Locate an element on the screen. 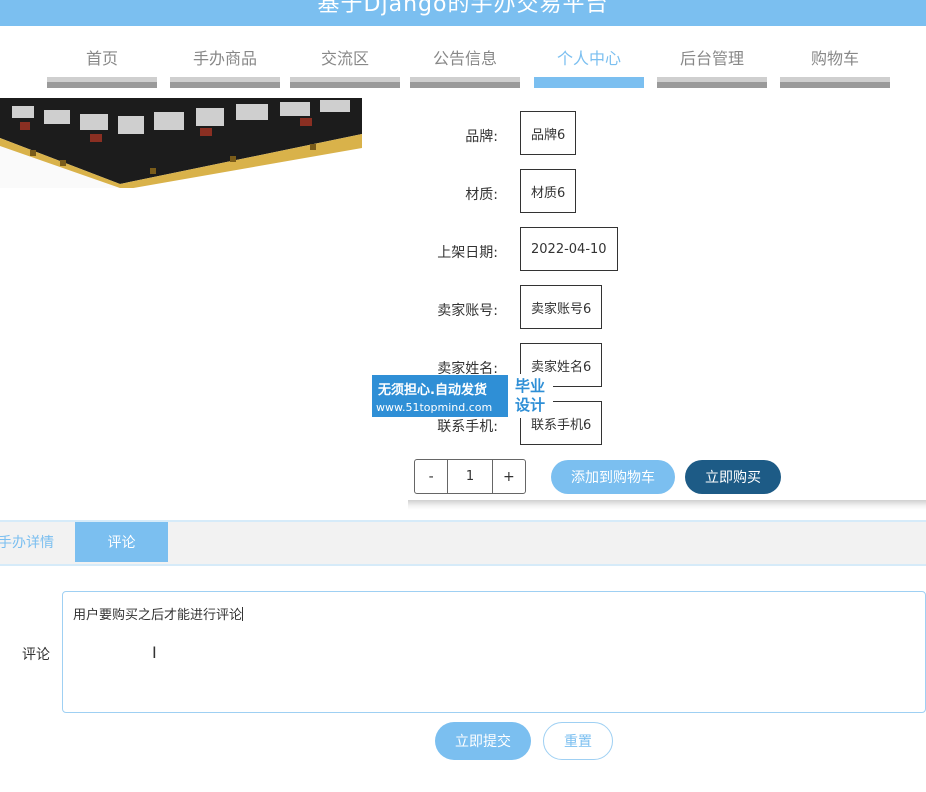 This screenshot has width=926, height=792. comment-label: 评论 is located at coordinates (36, 655).